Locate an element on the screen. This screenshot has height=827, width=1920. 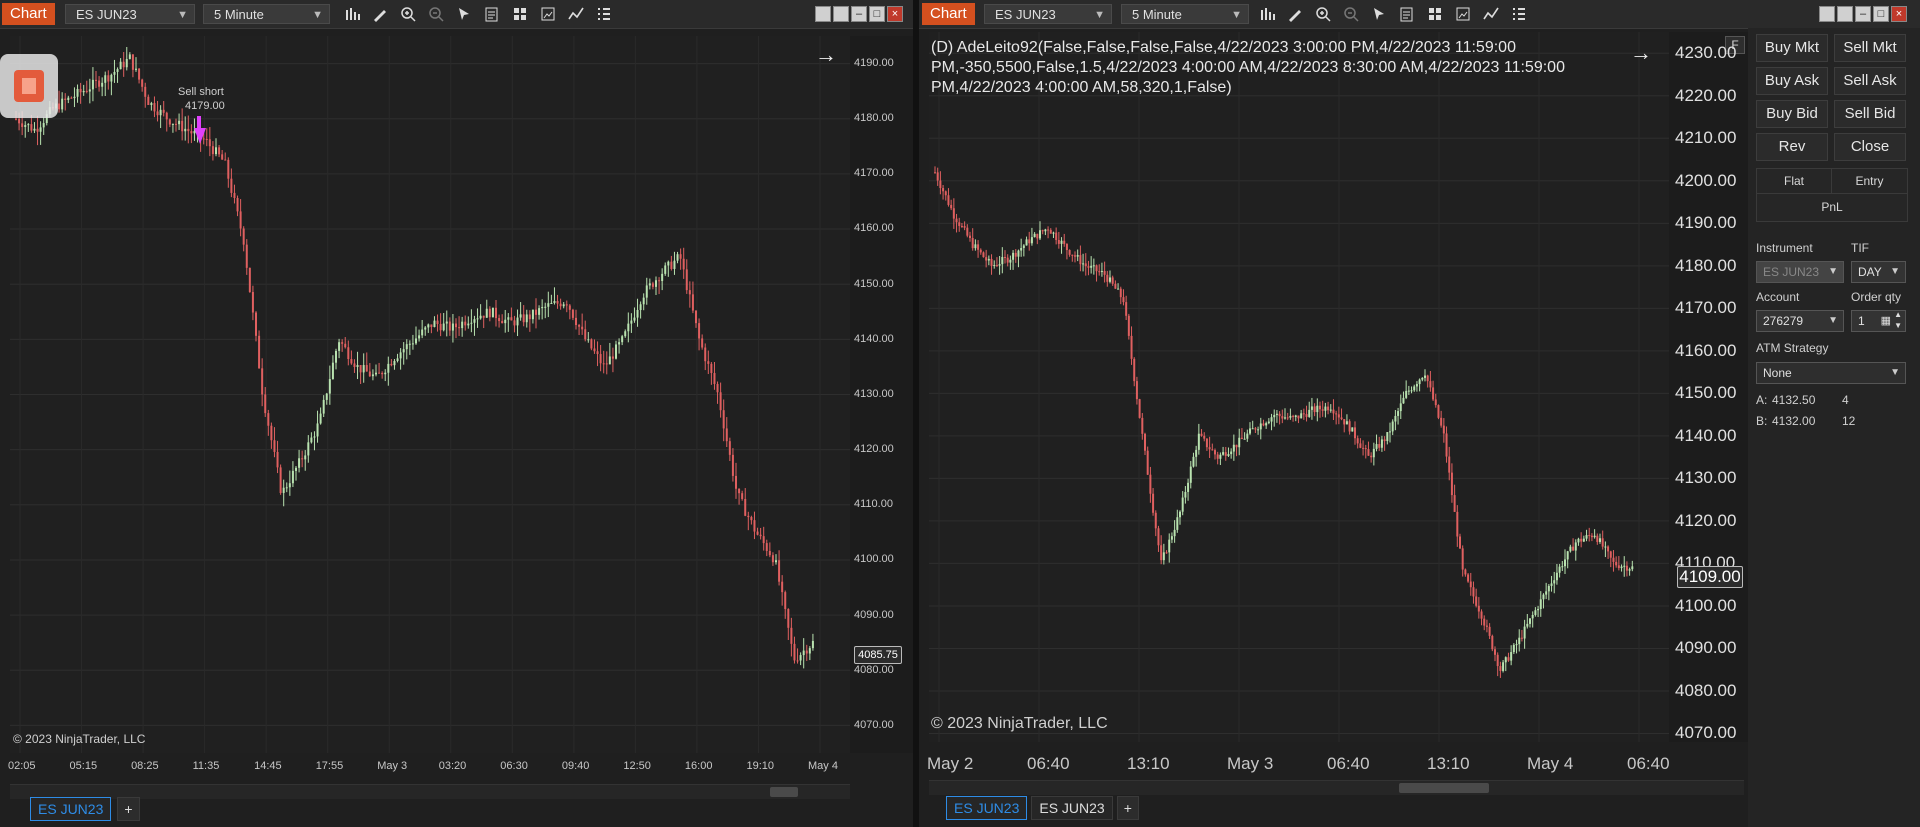
left-tab-es-jun23: ES JUN23 is located at coordinates (71, 809).